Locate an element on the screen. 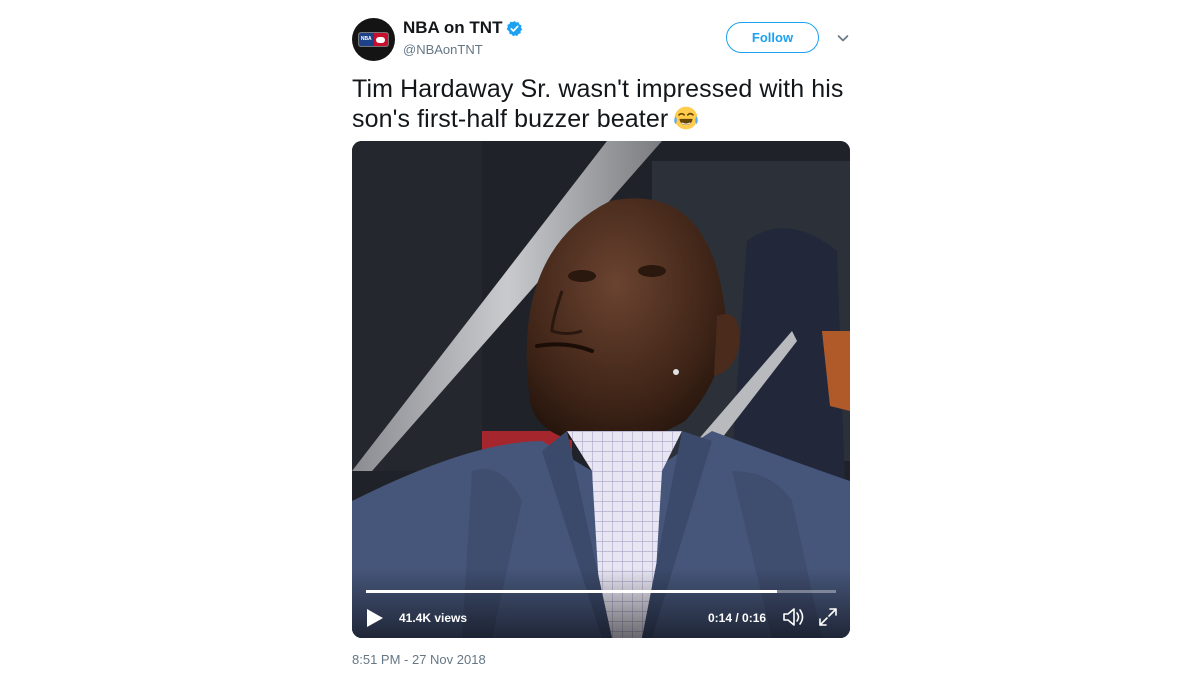  avatar: NBA is located at coordinates (373, 39).